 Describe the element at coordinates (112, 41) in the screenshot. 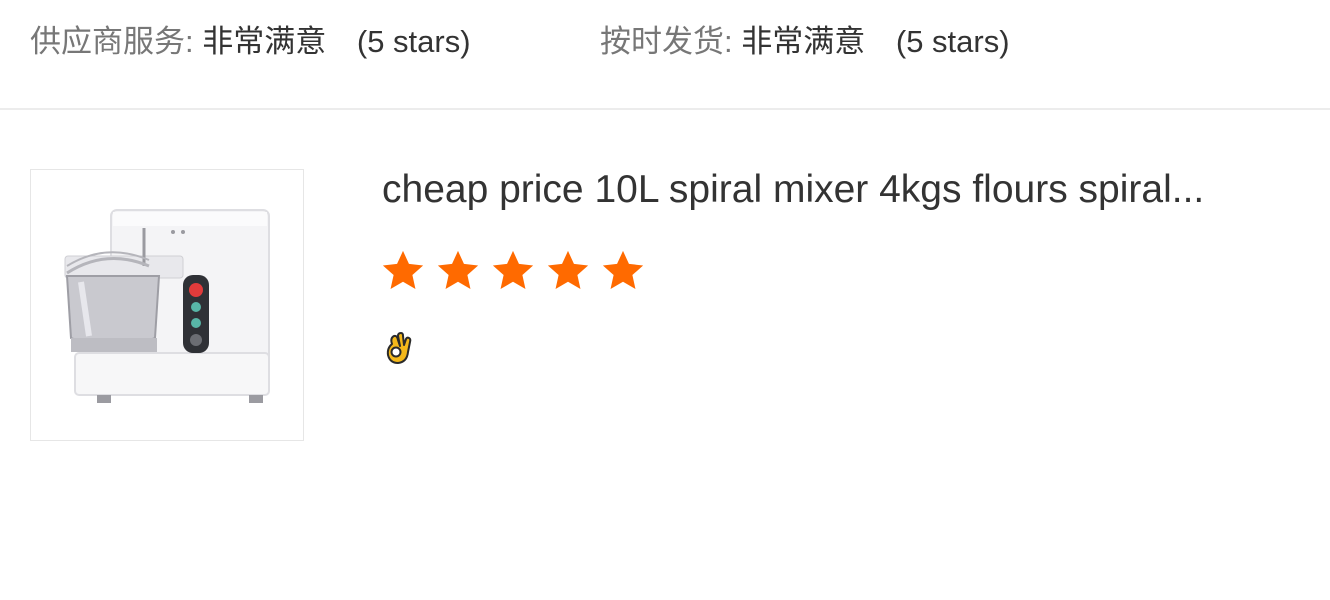

I see `rating-label: 供应商服务:` at that location.